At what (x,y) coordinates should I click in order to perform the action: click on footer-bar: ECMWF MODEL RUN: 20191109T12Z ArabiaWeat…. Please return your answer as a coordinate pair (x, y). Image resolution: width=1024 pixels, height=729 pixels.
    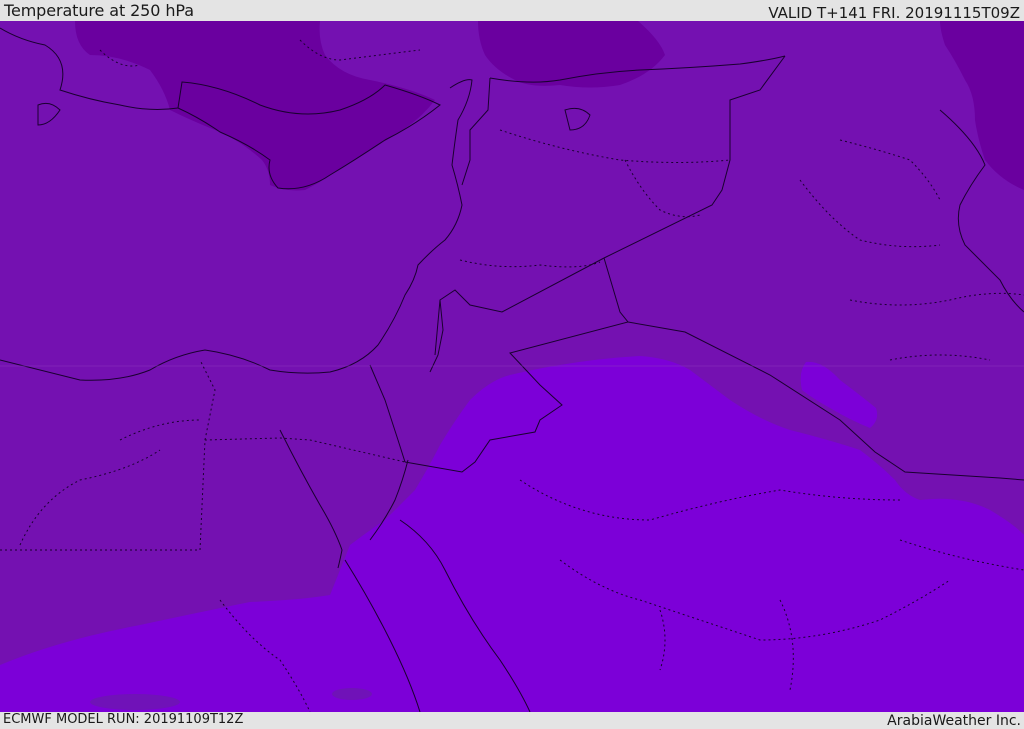
    Looking at the image, I should click on (512, 720).